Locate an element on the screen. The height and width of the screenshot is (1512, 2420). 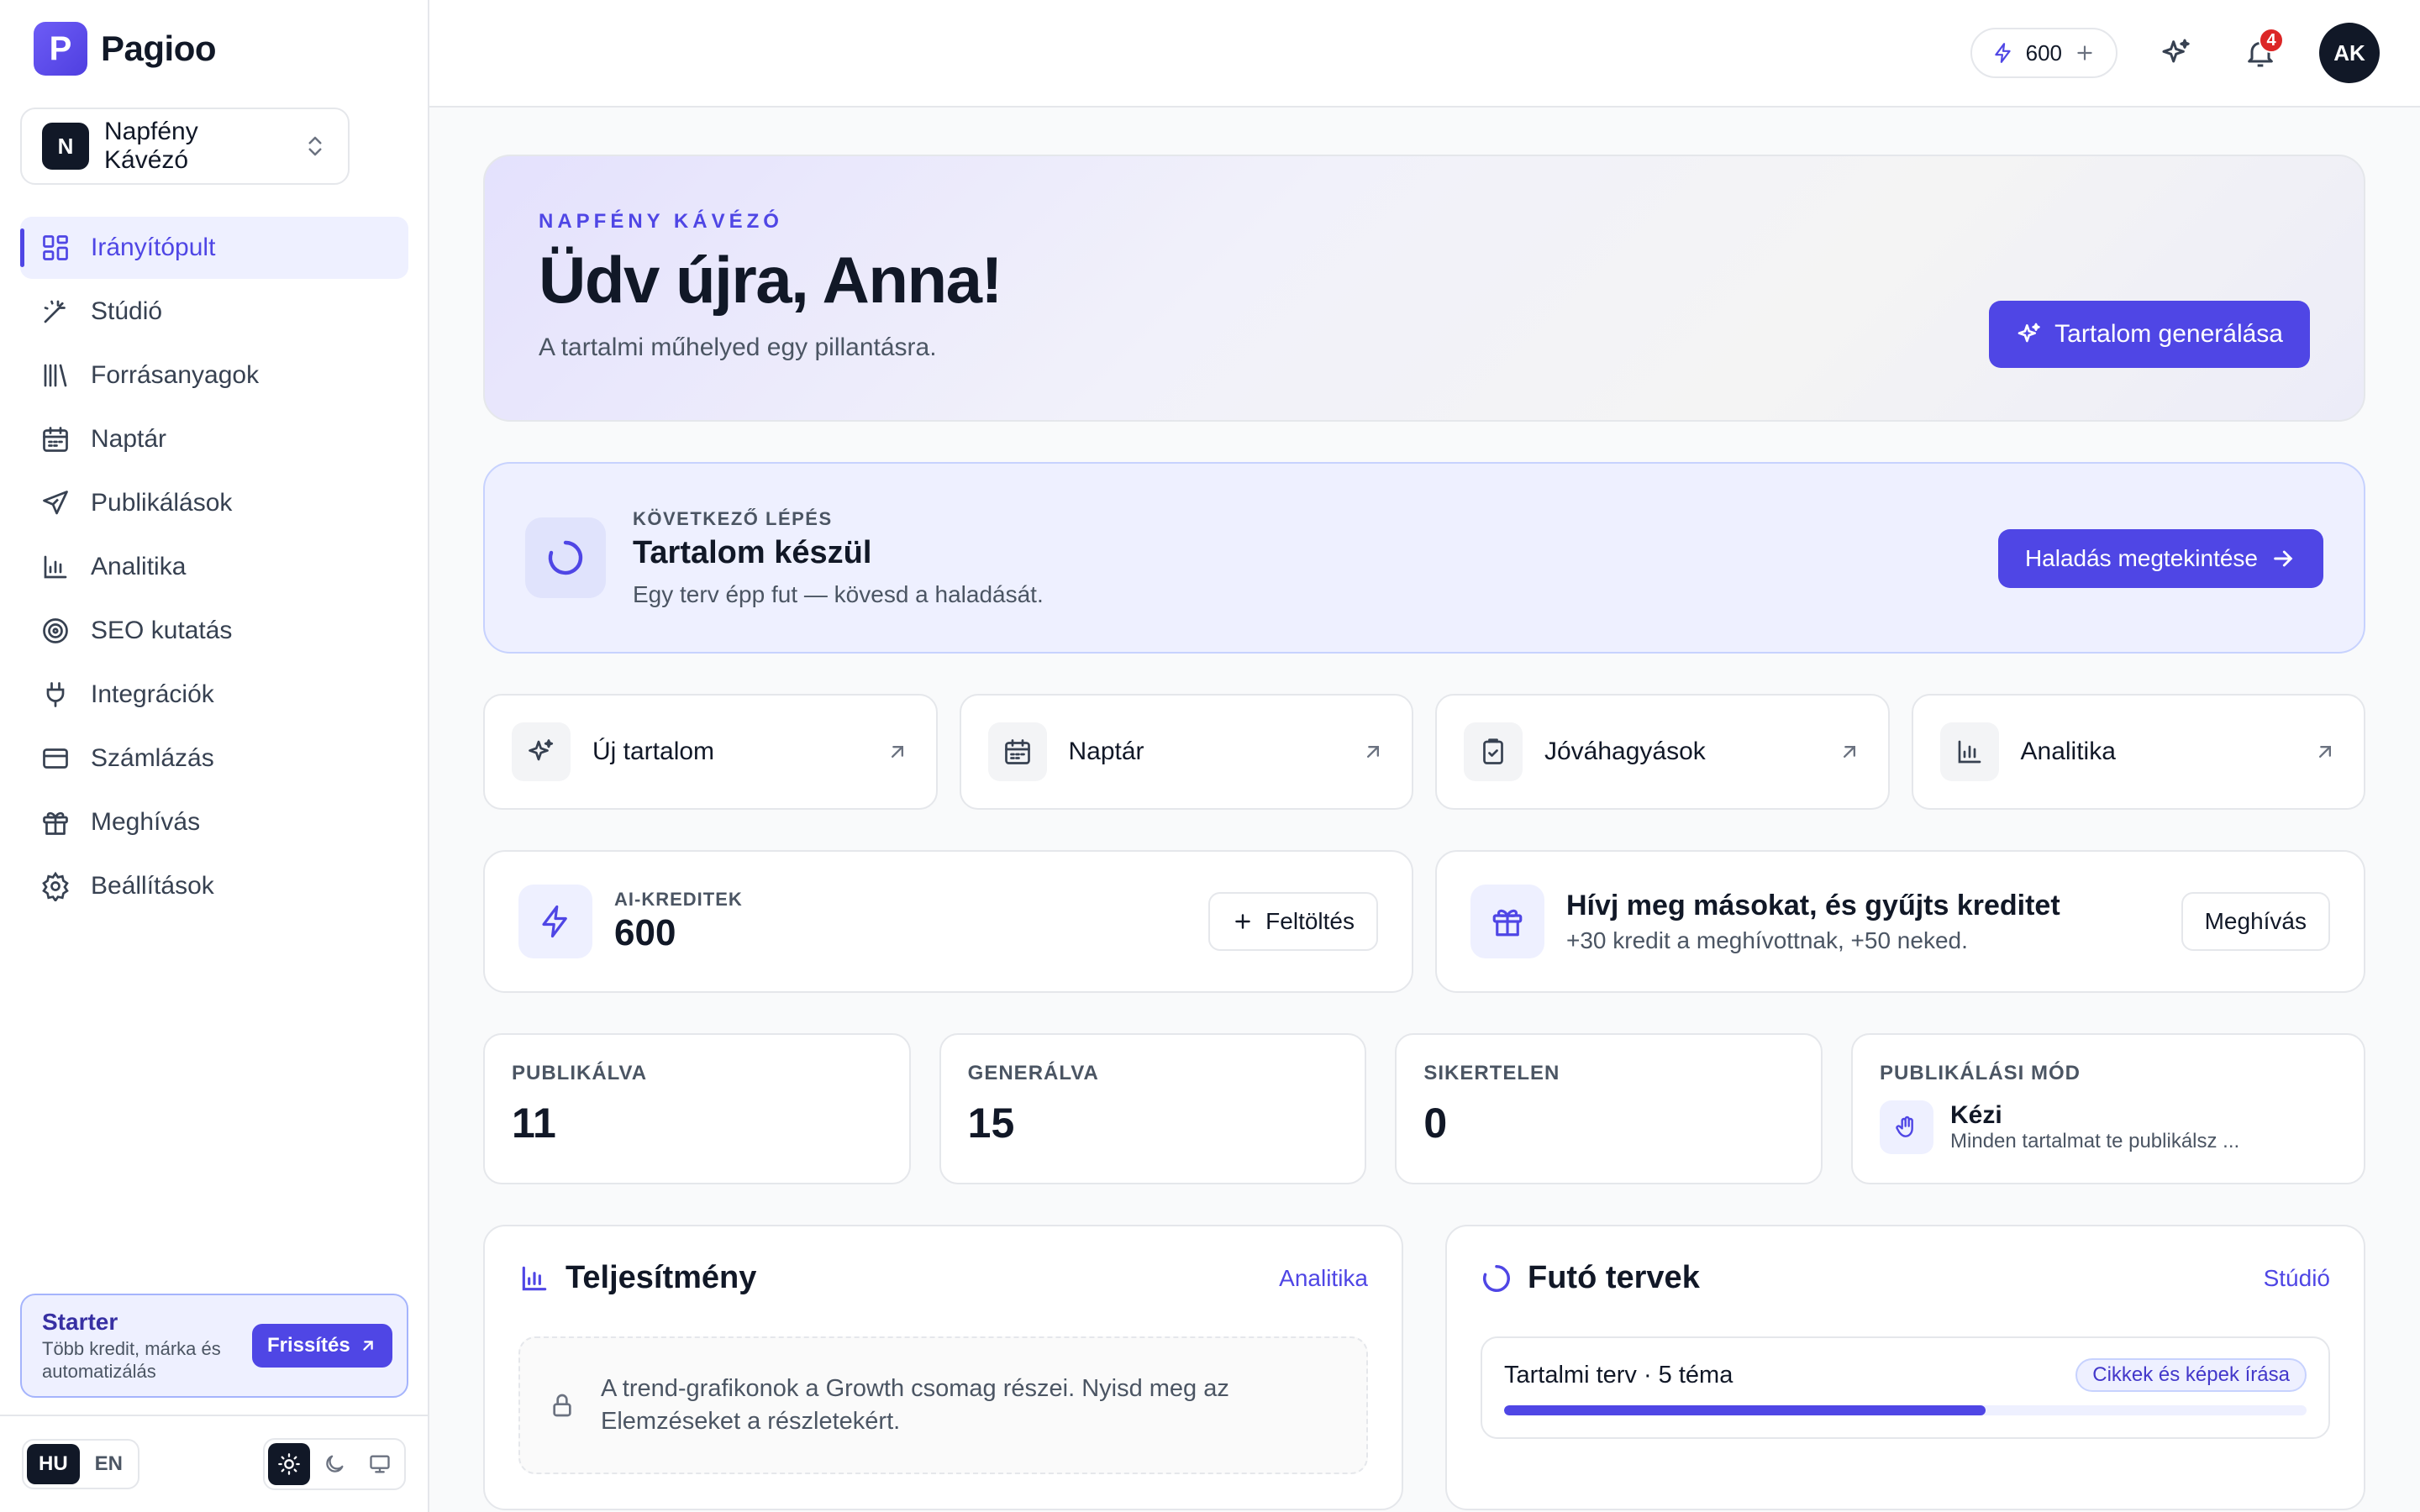
theme-system-button is located at coordinates (380, 1464).